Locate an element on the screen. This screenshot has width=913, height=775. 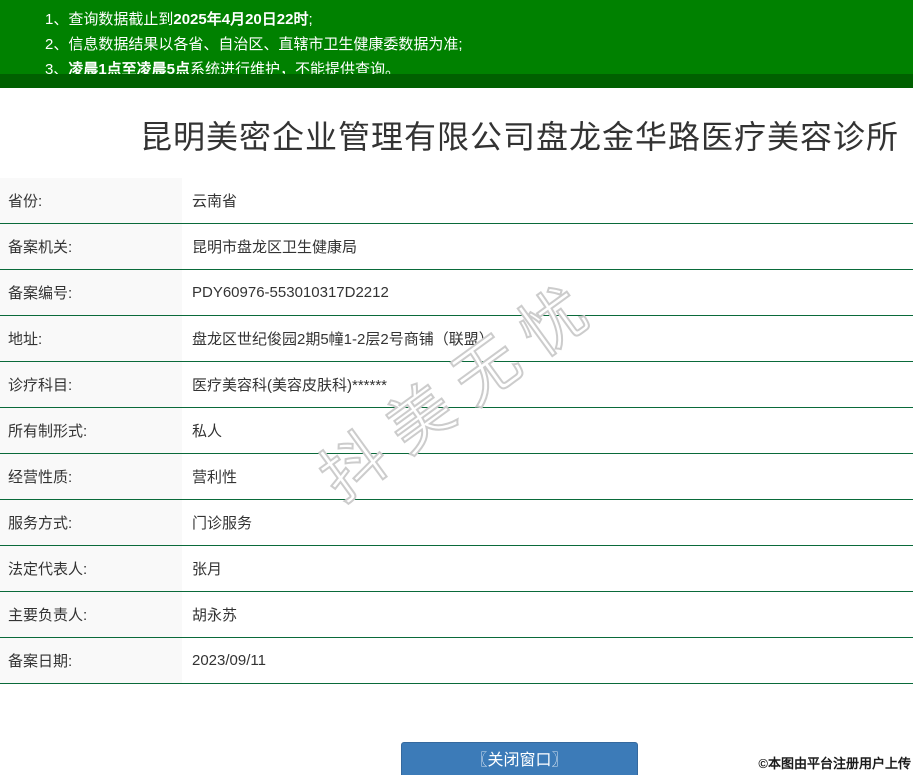
row-label: 法定代表人: is located at coordinates (91, 568).